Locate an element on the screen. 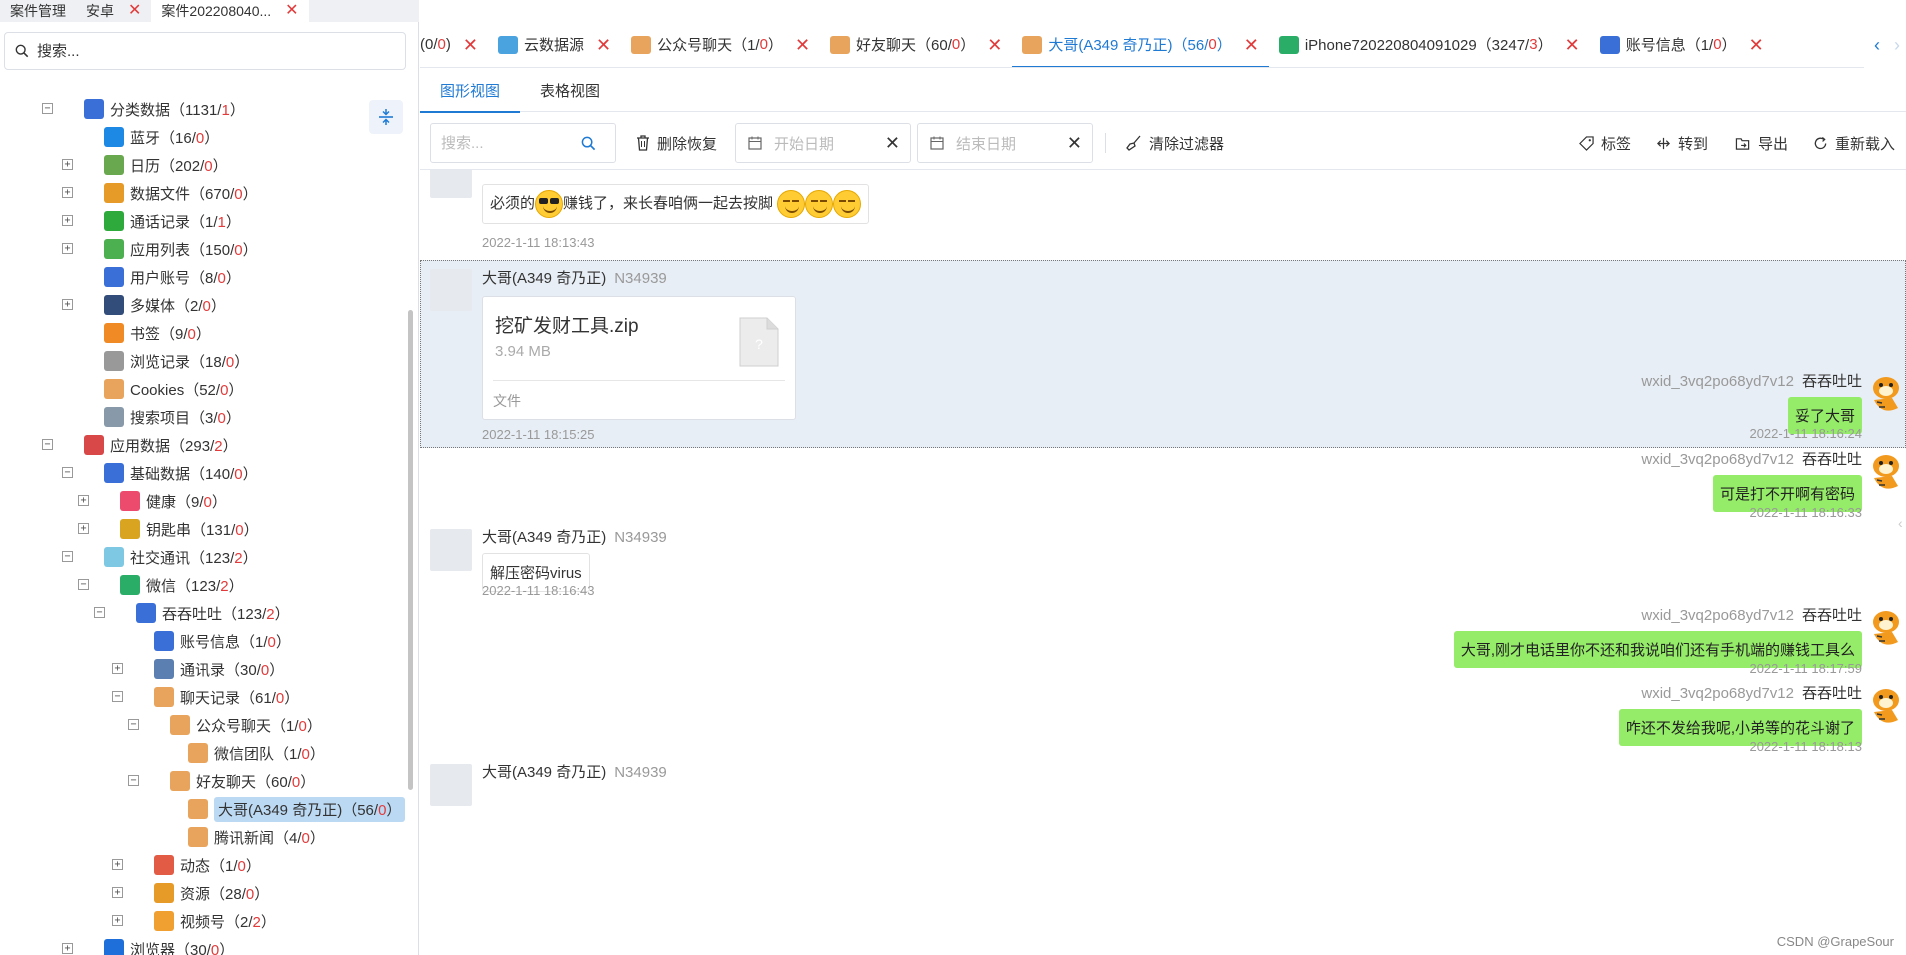  tree-node: 应用列表（150/0） is located at coordinates (181, 249).